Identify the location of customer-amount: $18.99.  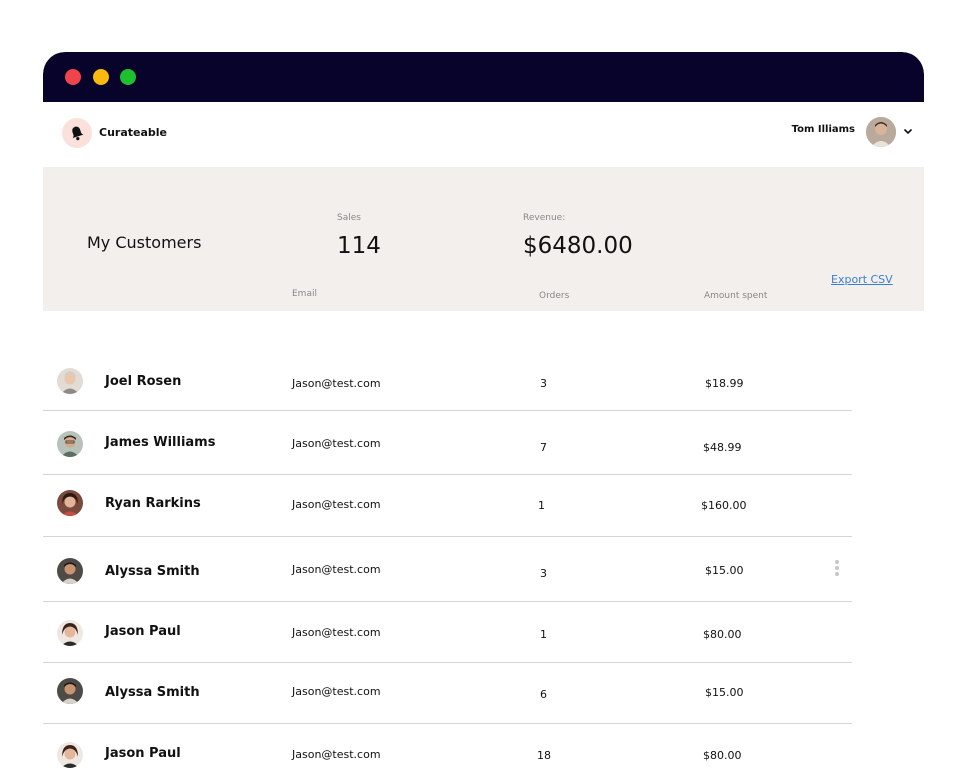
(724, 383).